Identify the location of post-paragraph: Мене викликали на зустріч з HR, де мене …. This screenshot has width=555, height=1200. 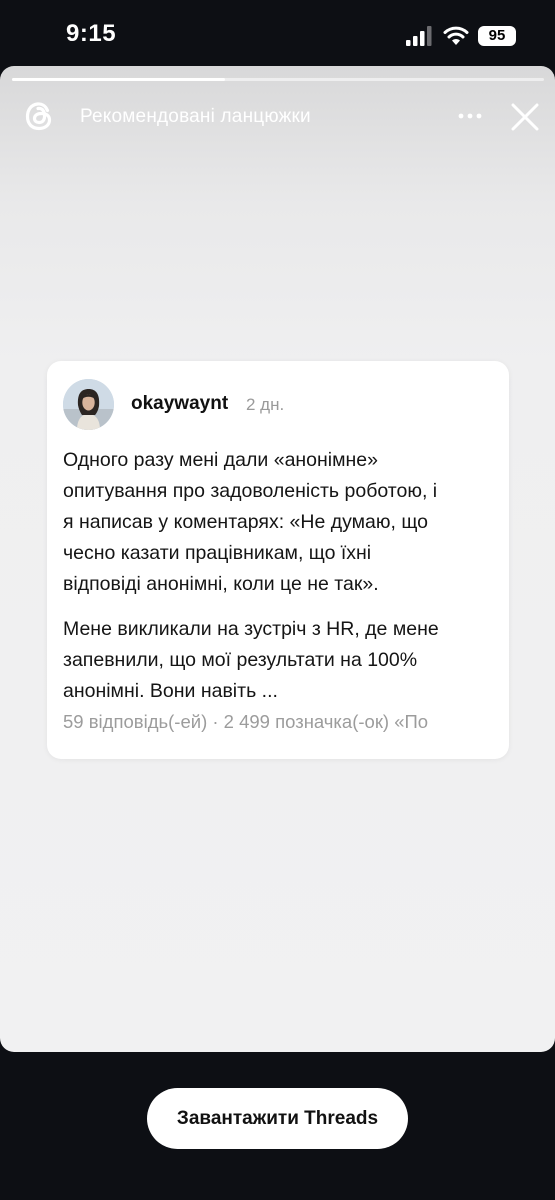
(251, 660).